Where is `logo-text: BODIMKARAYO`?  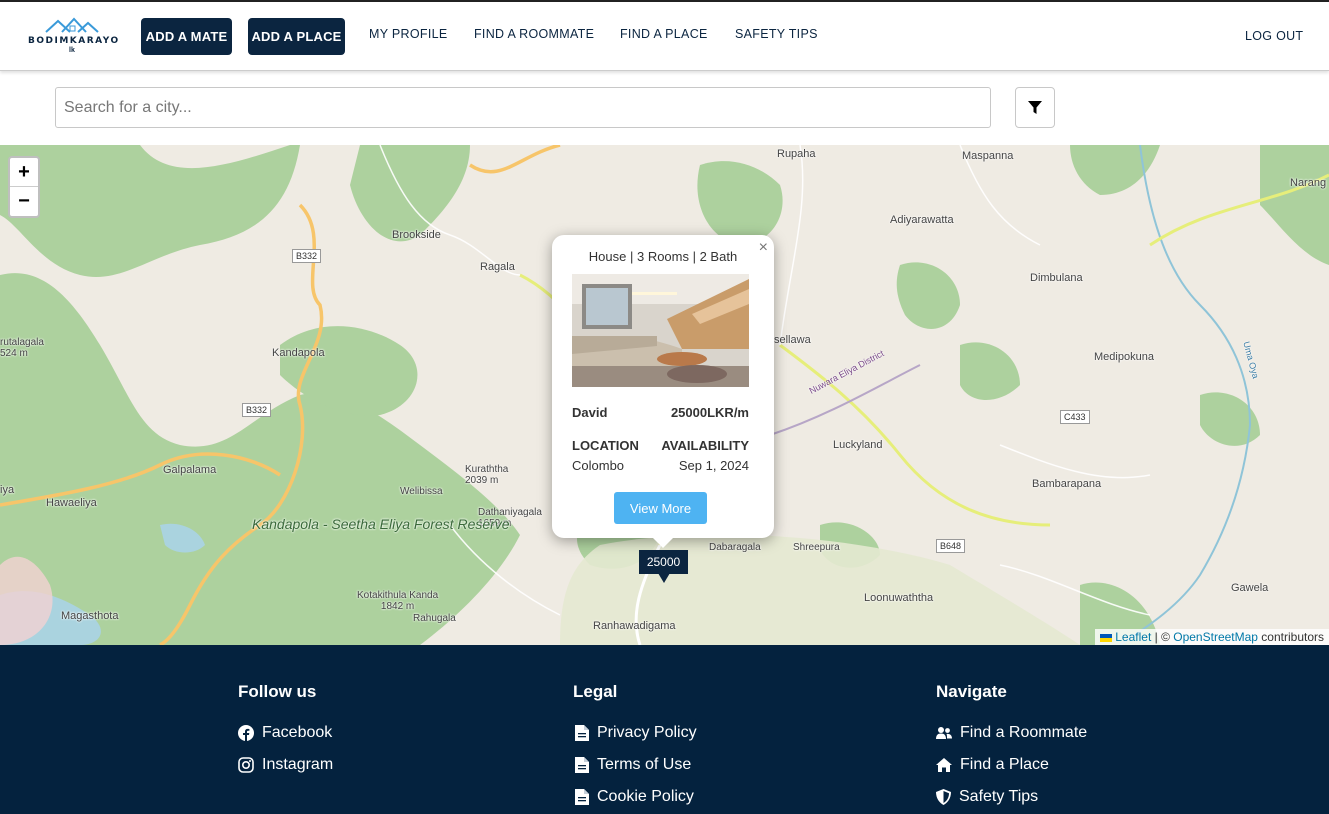 logo-text: BODIMKARAYO is located at coordinates (74, 41).